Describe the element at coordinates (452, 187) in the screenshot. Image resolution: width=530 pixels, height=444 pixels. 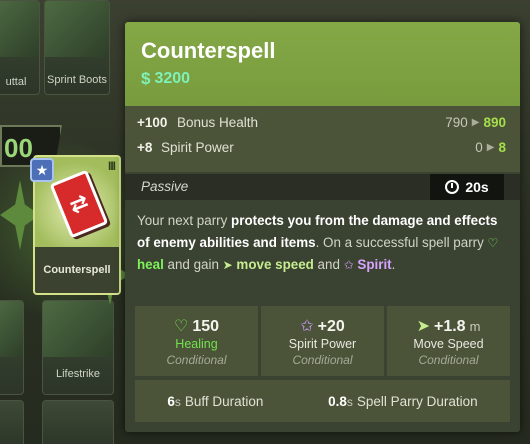
I see `clock-icon` at that location.